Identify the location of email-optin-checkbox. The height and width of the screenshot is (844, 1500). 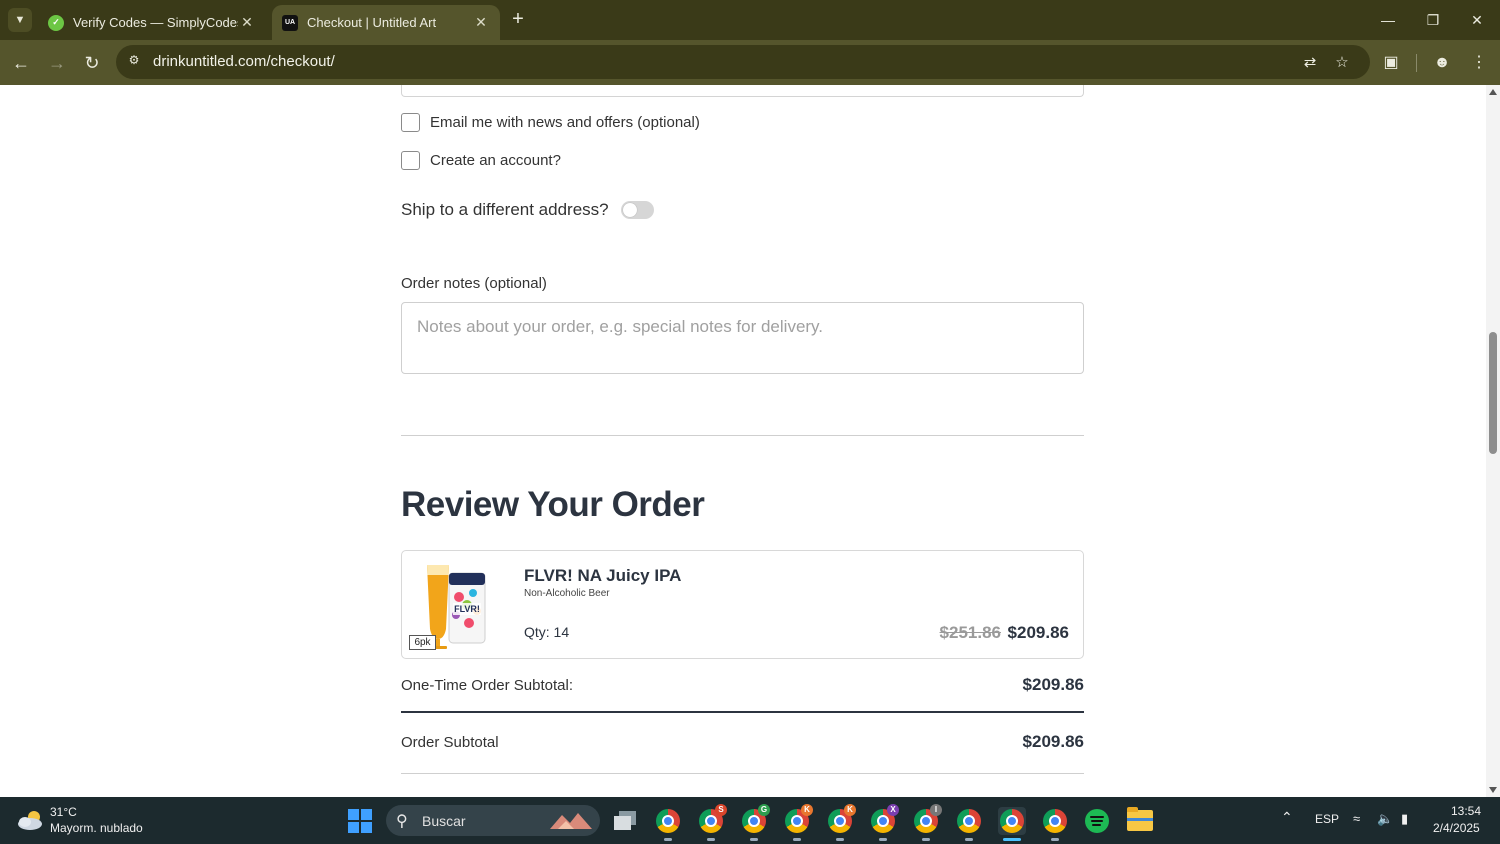
(410, 122).